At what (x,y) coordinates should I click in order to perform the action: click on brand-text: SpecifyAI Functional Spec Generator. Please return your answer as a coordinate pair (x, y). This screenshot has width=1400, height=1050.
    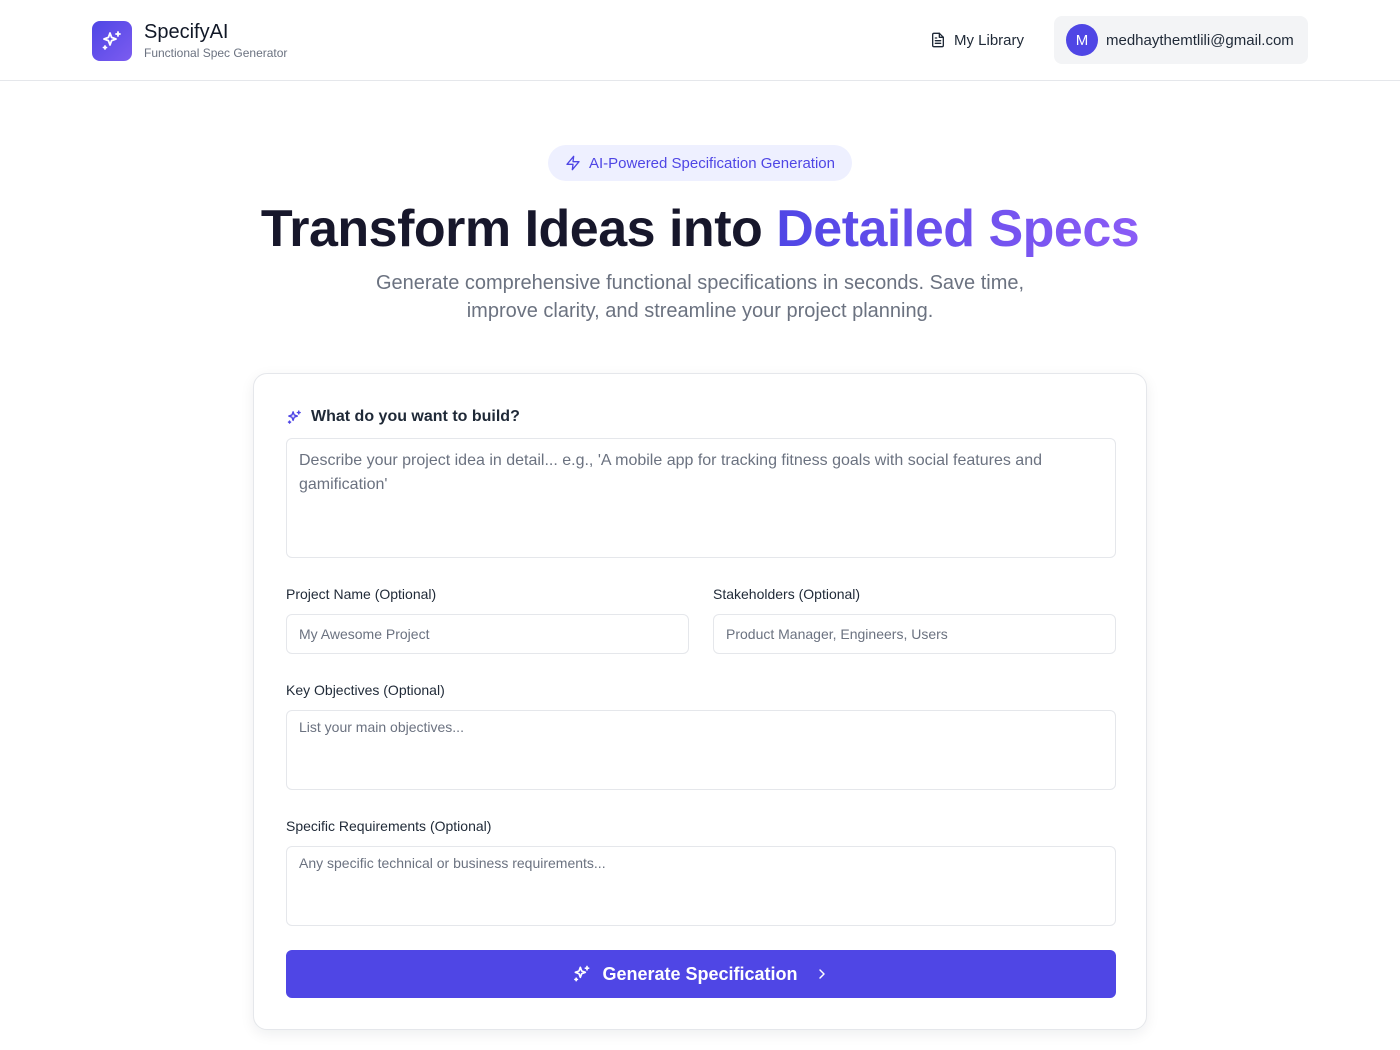
    Looking at the image, I should click on (215, 40).